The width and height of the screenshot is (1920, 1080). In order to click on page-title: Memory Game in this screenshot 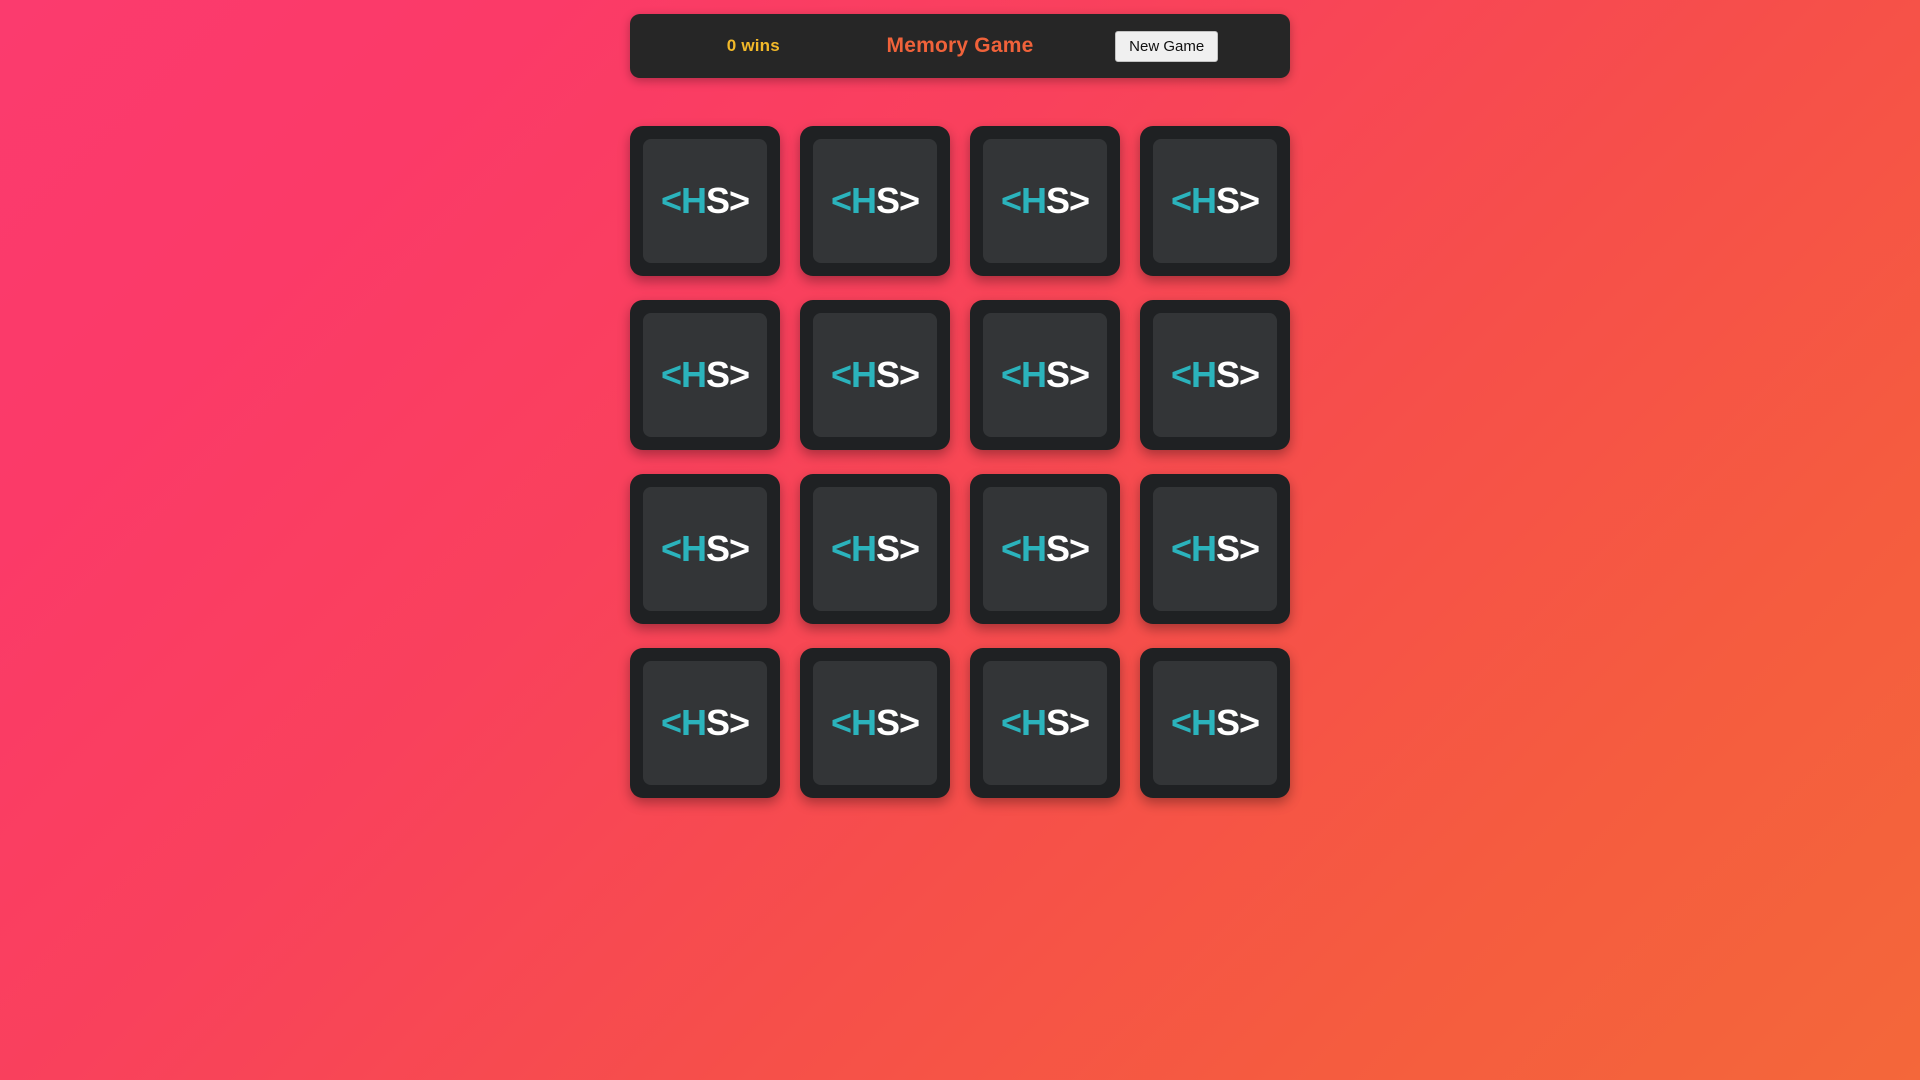, I will do `click(960, 45)`.